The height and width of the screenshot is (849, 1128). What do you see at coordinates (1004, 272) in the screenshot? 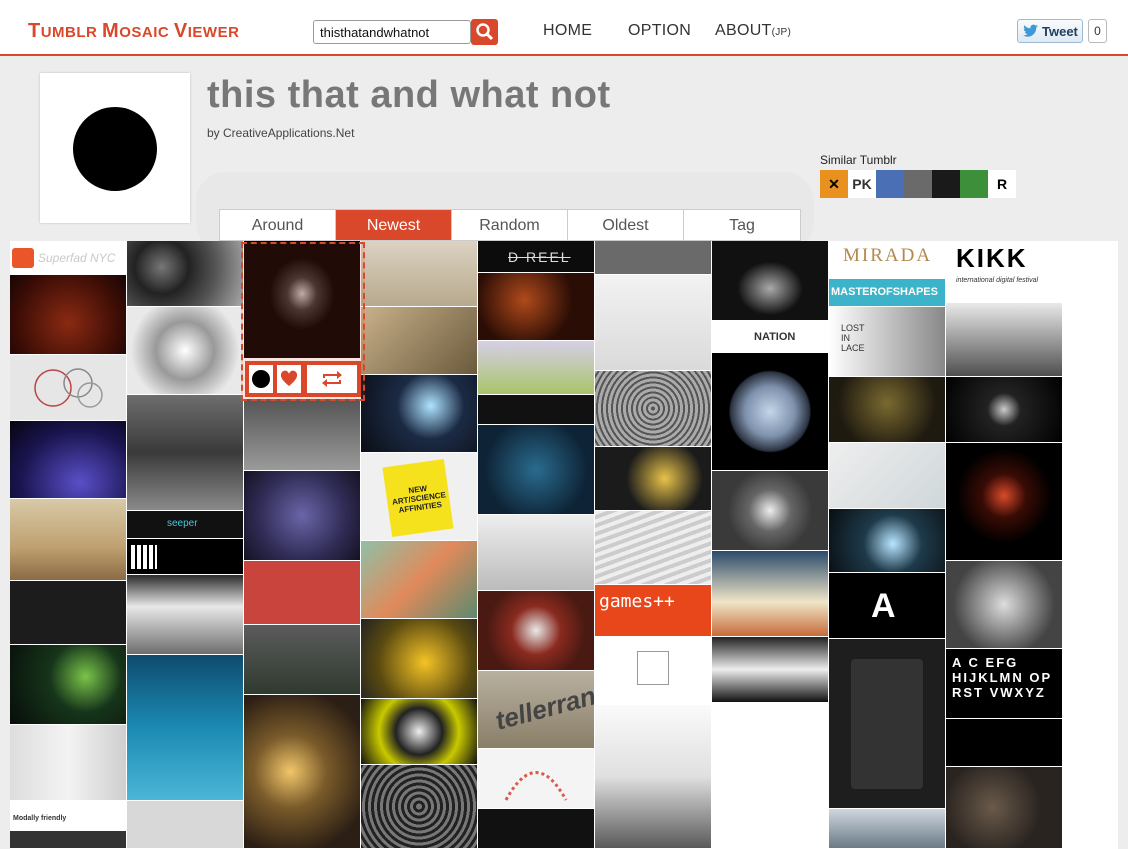
I see `mosaic-tile: KIKK international digital festival` at bounding box center [1004, 272].